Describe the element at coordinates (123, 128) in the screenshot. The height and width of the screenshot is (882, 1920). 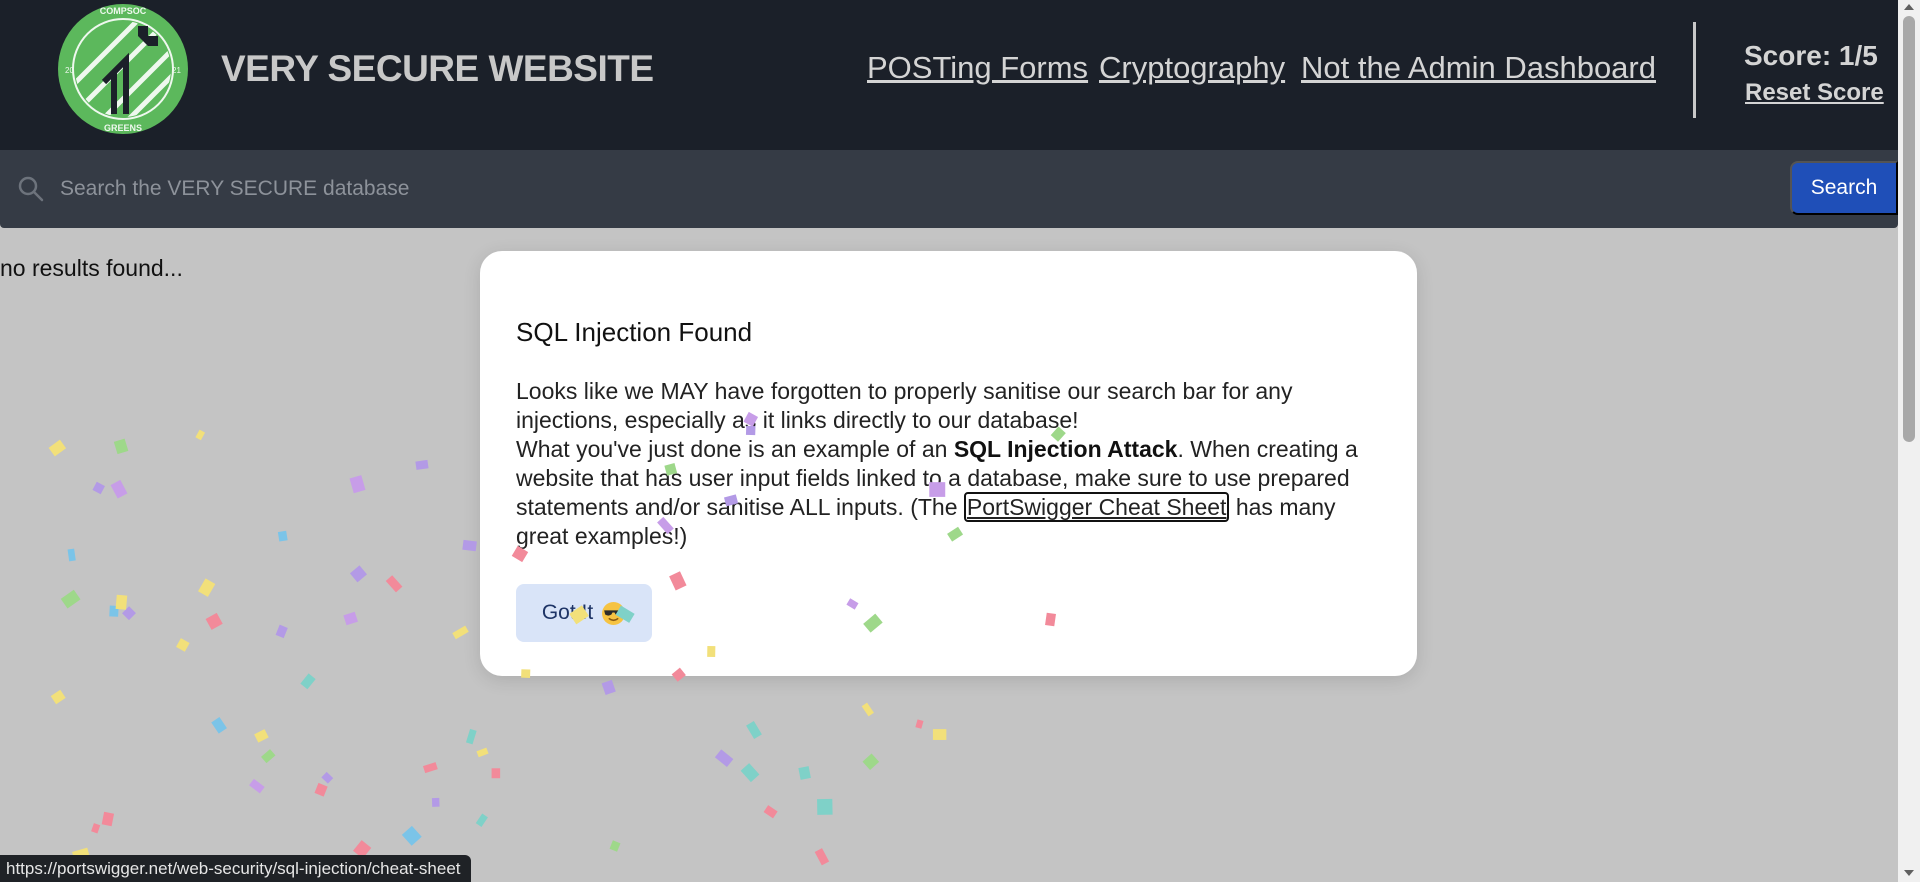
I see `svg-text: GREENS` at that location.